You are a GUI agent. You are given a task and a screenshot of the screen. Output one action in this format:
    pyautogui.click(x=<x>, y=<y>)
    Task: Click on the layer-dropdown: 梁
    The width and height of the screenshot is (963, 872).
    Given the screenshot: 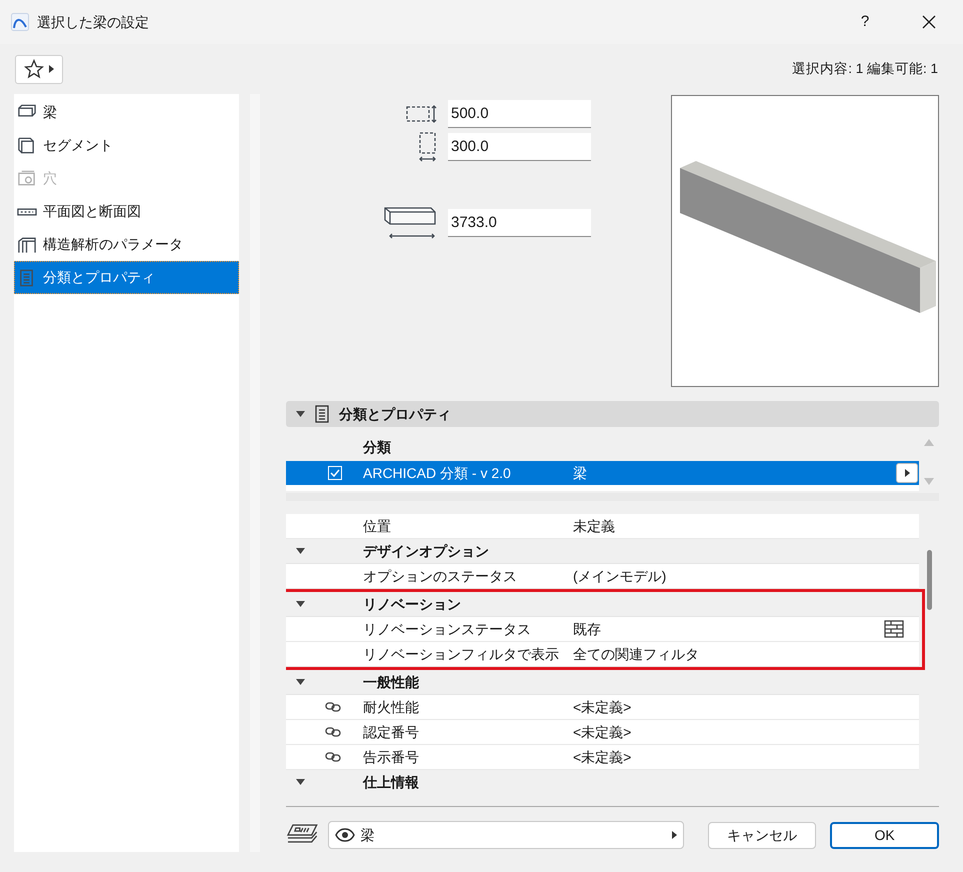 What is the action you would take?
    pyautogui.click(x=506, y=835)
    